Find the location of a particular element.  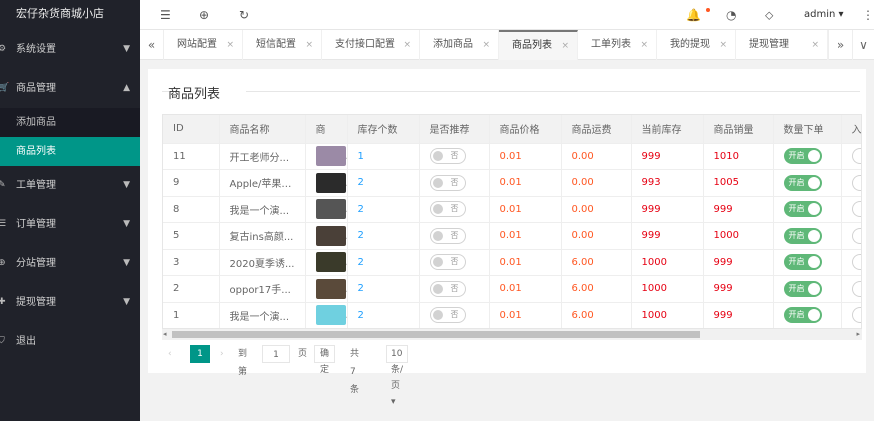

cell-recommend: 否 is located at coordinates (454, 209).